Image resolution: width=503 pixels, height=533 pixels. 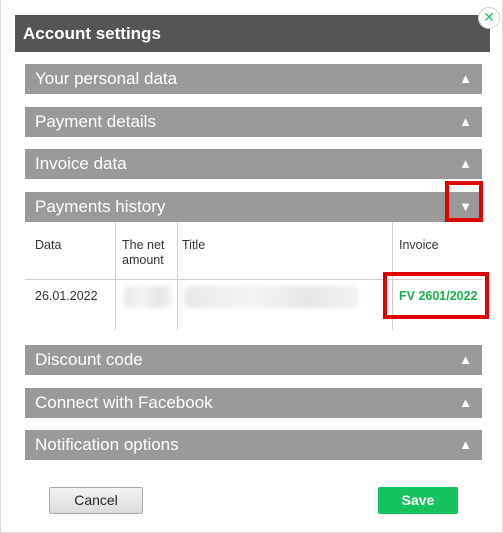 What do you see at coordinates (124, 402) in the screenshot?
I see `section-label: Connect with Facebook` at bounding box center [124, 402].